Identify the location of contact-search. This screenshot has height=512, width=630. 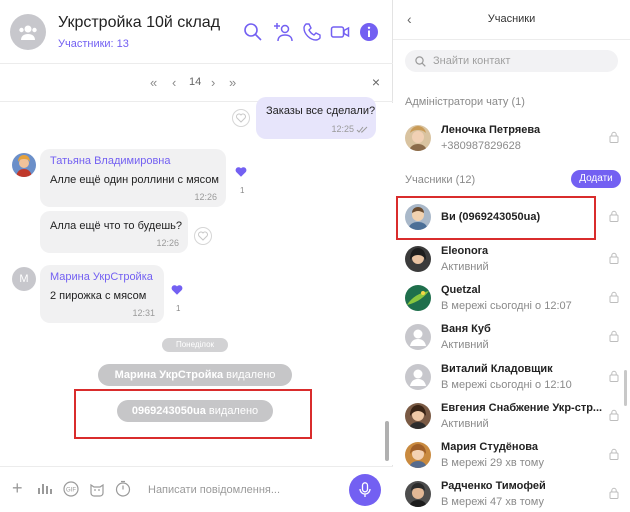
(511, 61).